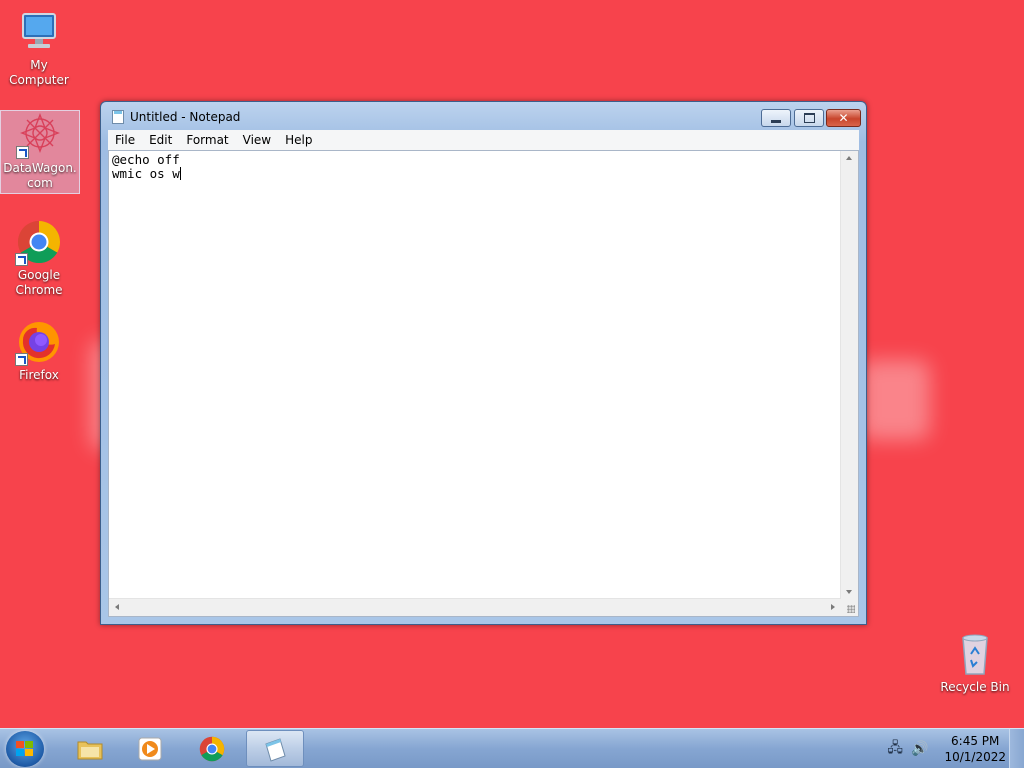  I want to click on network-icon: 🖧, so click(895, 749).